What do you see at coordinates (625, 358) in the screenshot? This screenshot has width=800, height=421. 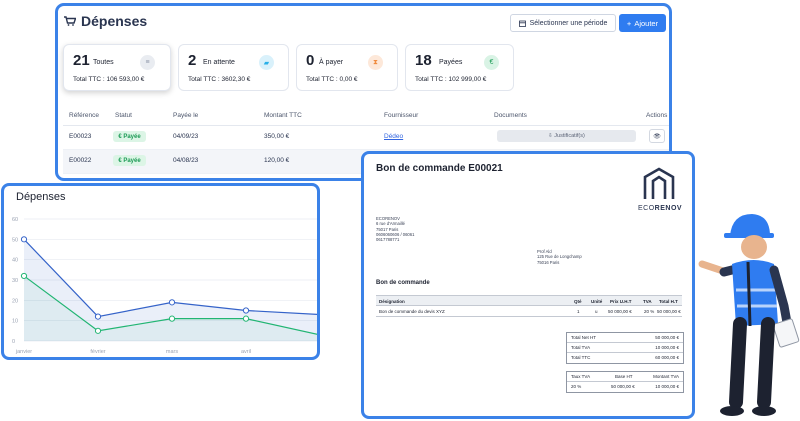 I see `total-row: Total TTC 60 000,00 €` at bounding box center [625, 358].